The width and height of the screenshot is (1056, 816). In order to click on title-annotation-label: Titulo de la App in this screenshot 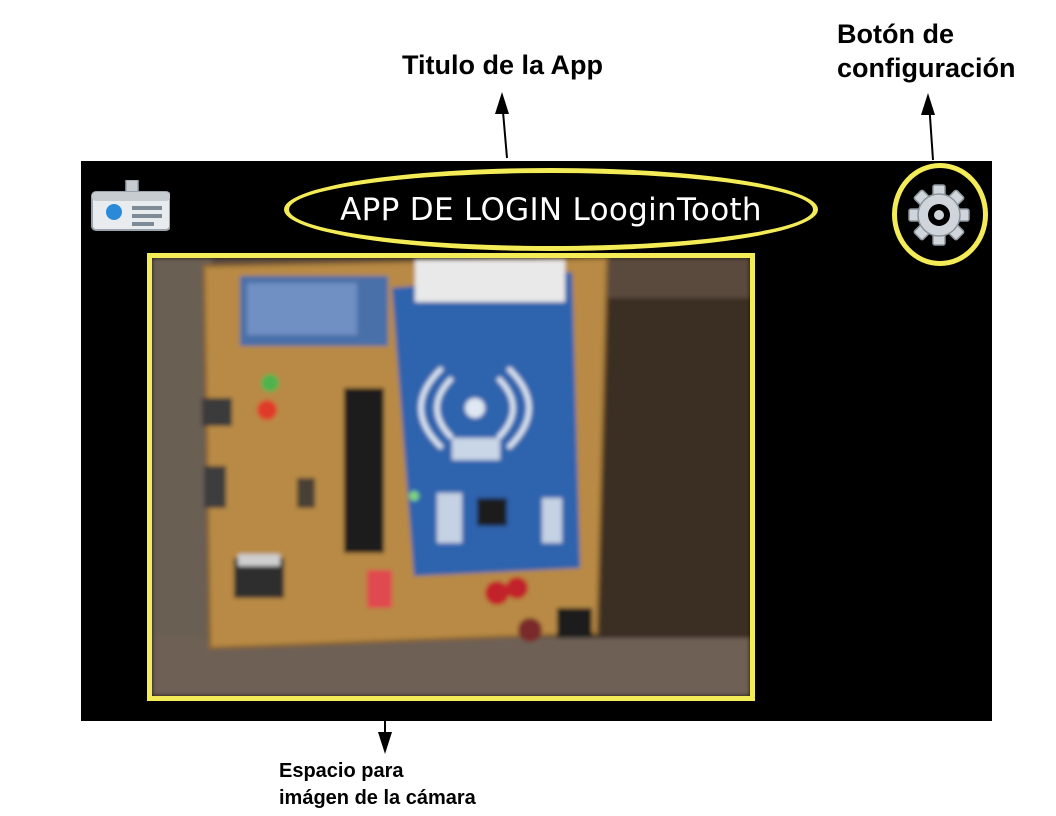, I will do `click(502, 65)`.